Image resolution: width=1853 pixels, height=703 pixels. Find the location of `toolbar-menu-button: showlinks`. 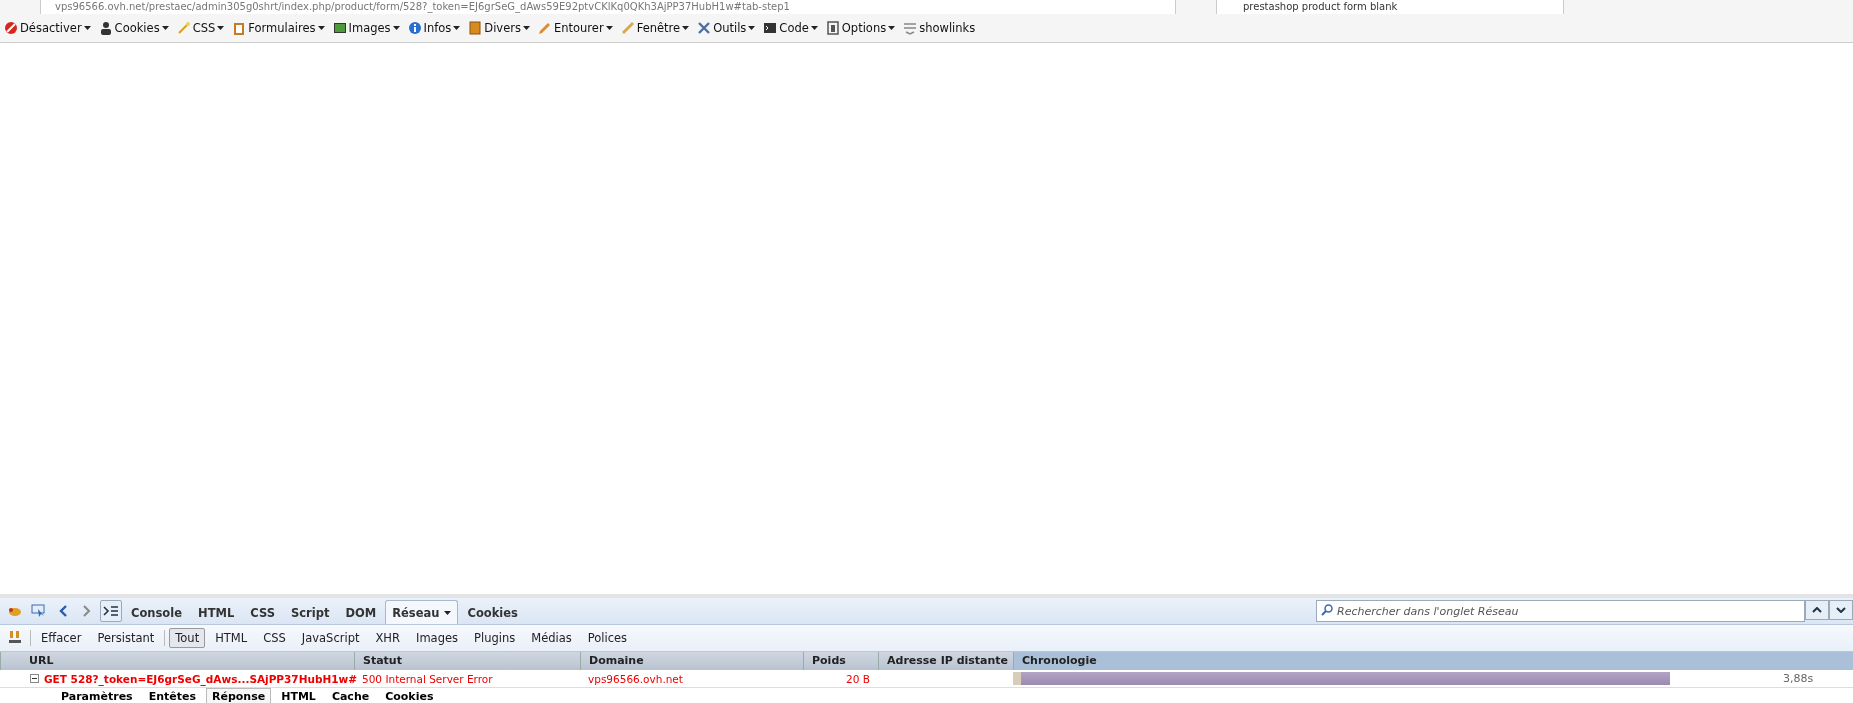

toolbar-menu-button: showlinks is located at coordinates (939, 28).